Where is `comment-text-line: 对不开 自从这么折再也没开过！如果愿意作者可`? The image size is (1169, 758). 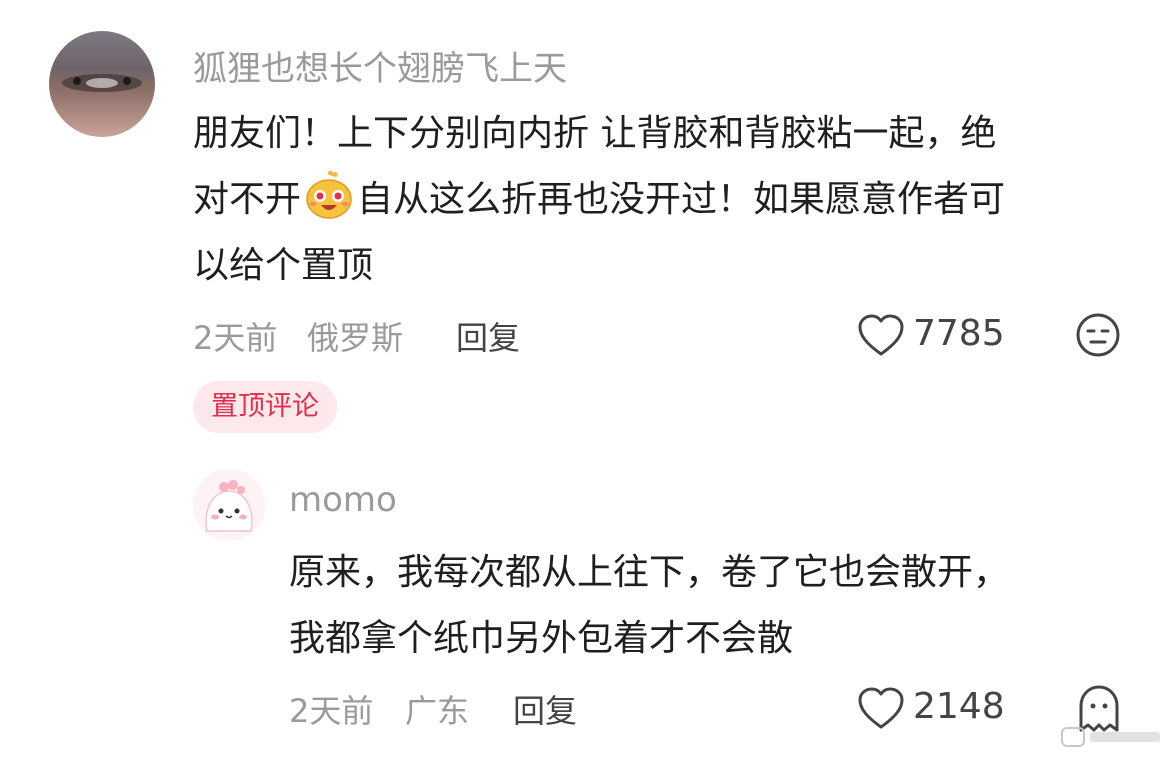
comment-text-line: 对不开 自从这么折再也没开过！如果愿意作者可 is located at coordinates (663, 200).